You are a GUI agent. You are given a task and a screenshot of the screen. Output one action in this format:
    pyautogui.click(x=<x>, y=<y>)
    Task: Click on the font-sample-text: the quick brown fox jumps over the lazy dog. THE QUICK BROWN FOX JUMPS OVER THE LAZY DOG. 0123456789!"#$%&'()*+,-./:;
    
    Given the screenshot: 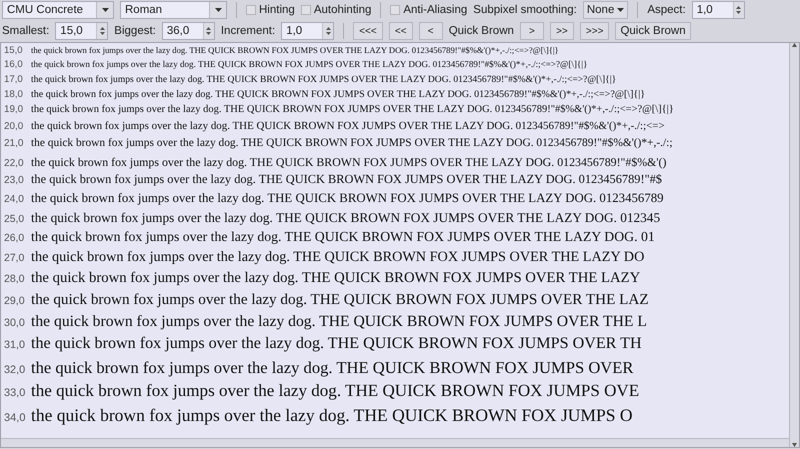 What is the action you would take?
    pyautogui.click(x=351, y=143)
    